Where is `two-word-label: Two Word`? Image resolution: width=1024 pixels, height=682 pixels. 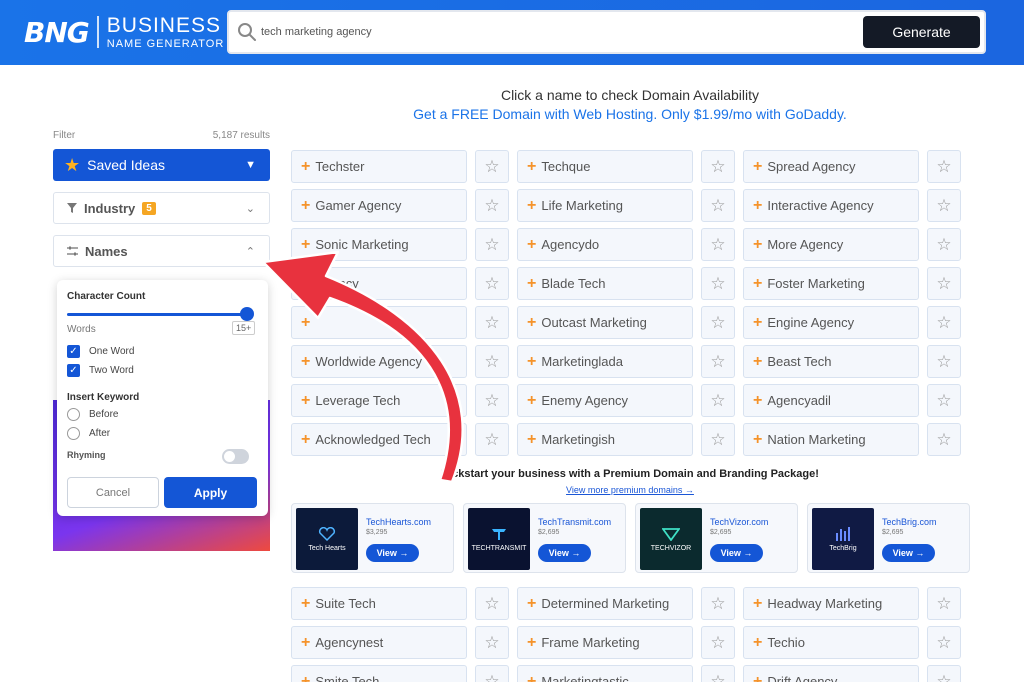
two-word-label: Two Word is located at coordinates (111, 370).